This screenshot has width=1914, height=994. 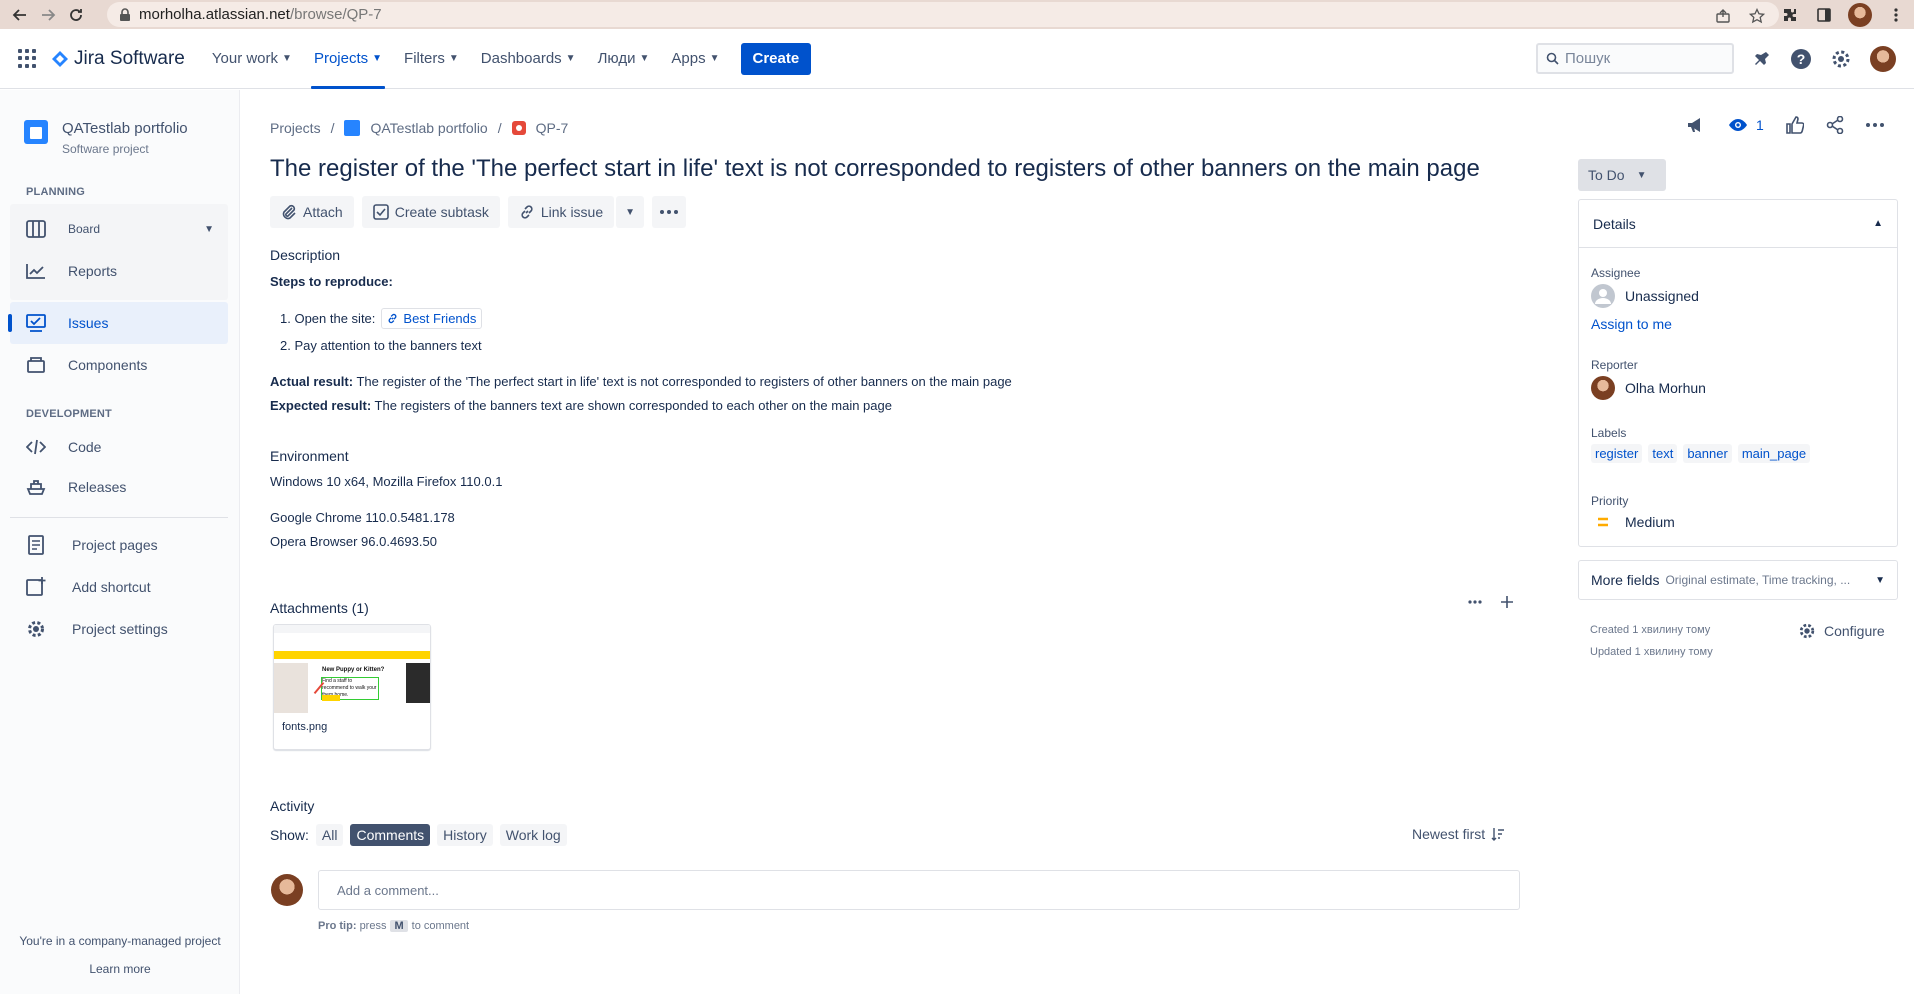 I want to click on components-icon, so click(x=36, y=365).